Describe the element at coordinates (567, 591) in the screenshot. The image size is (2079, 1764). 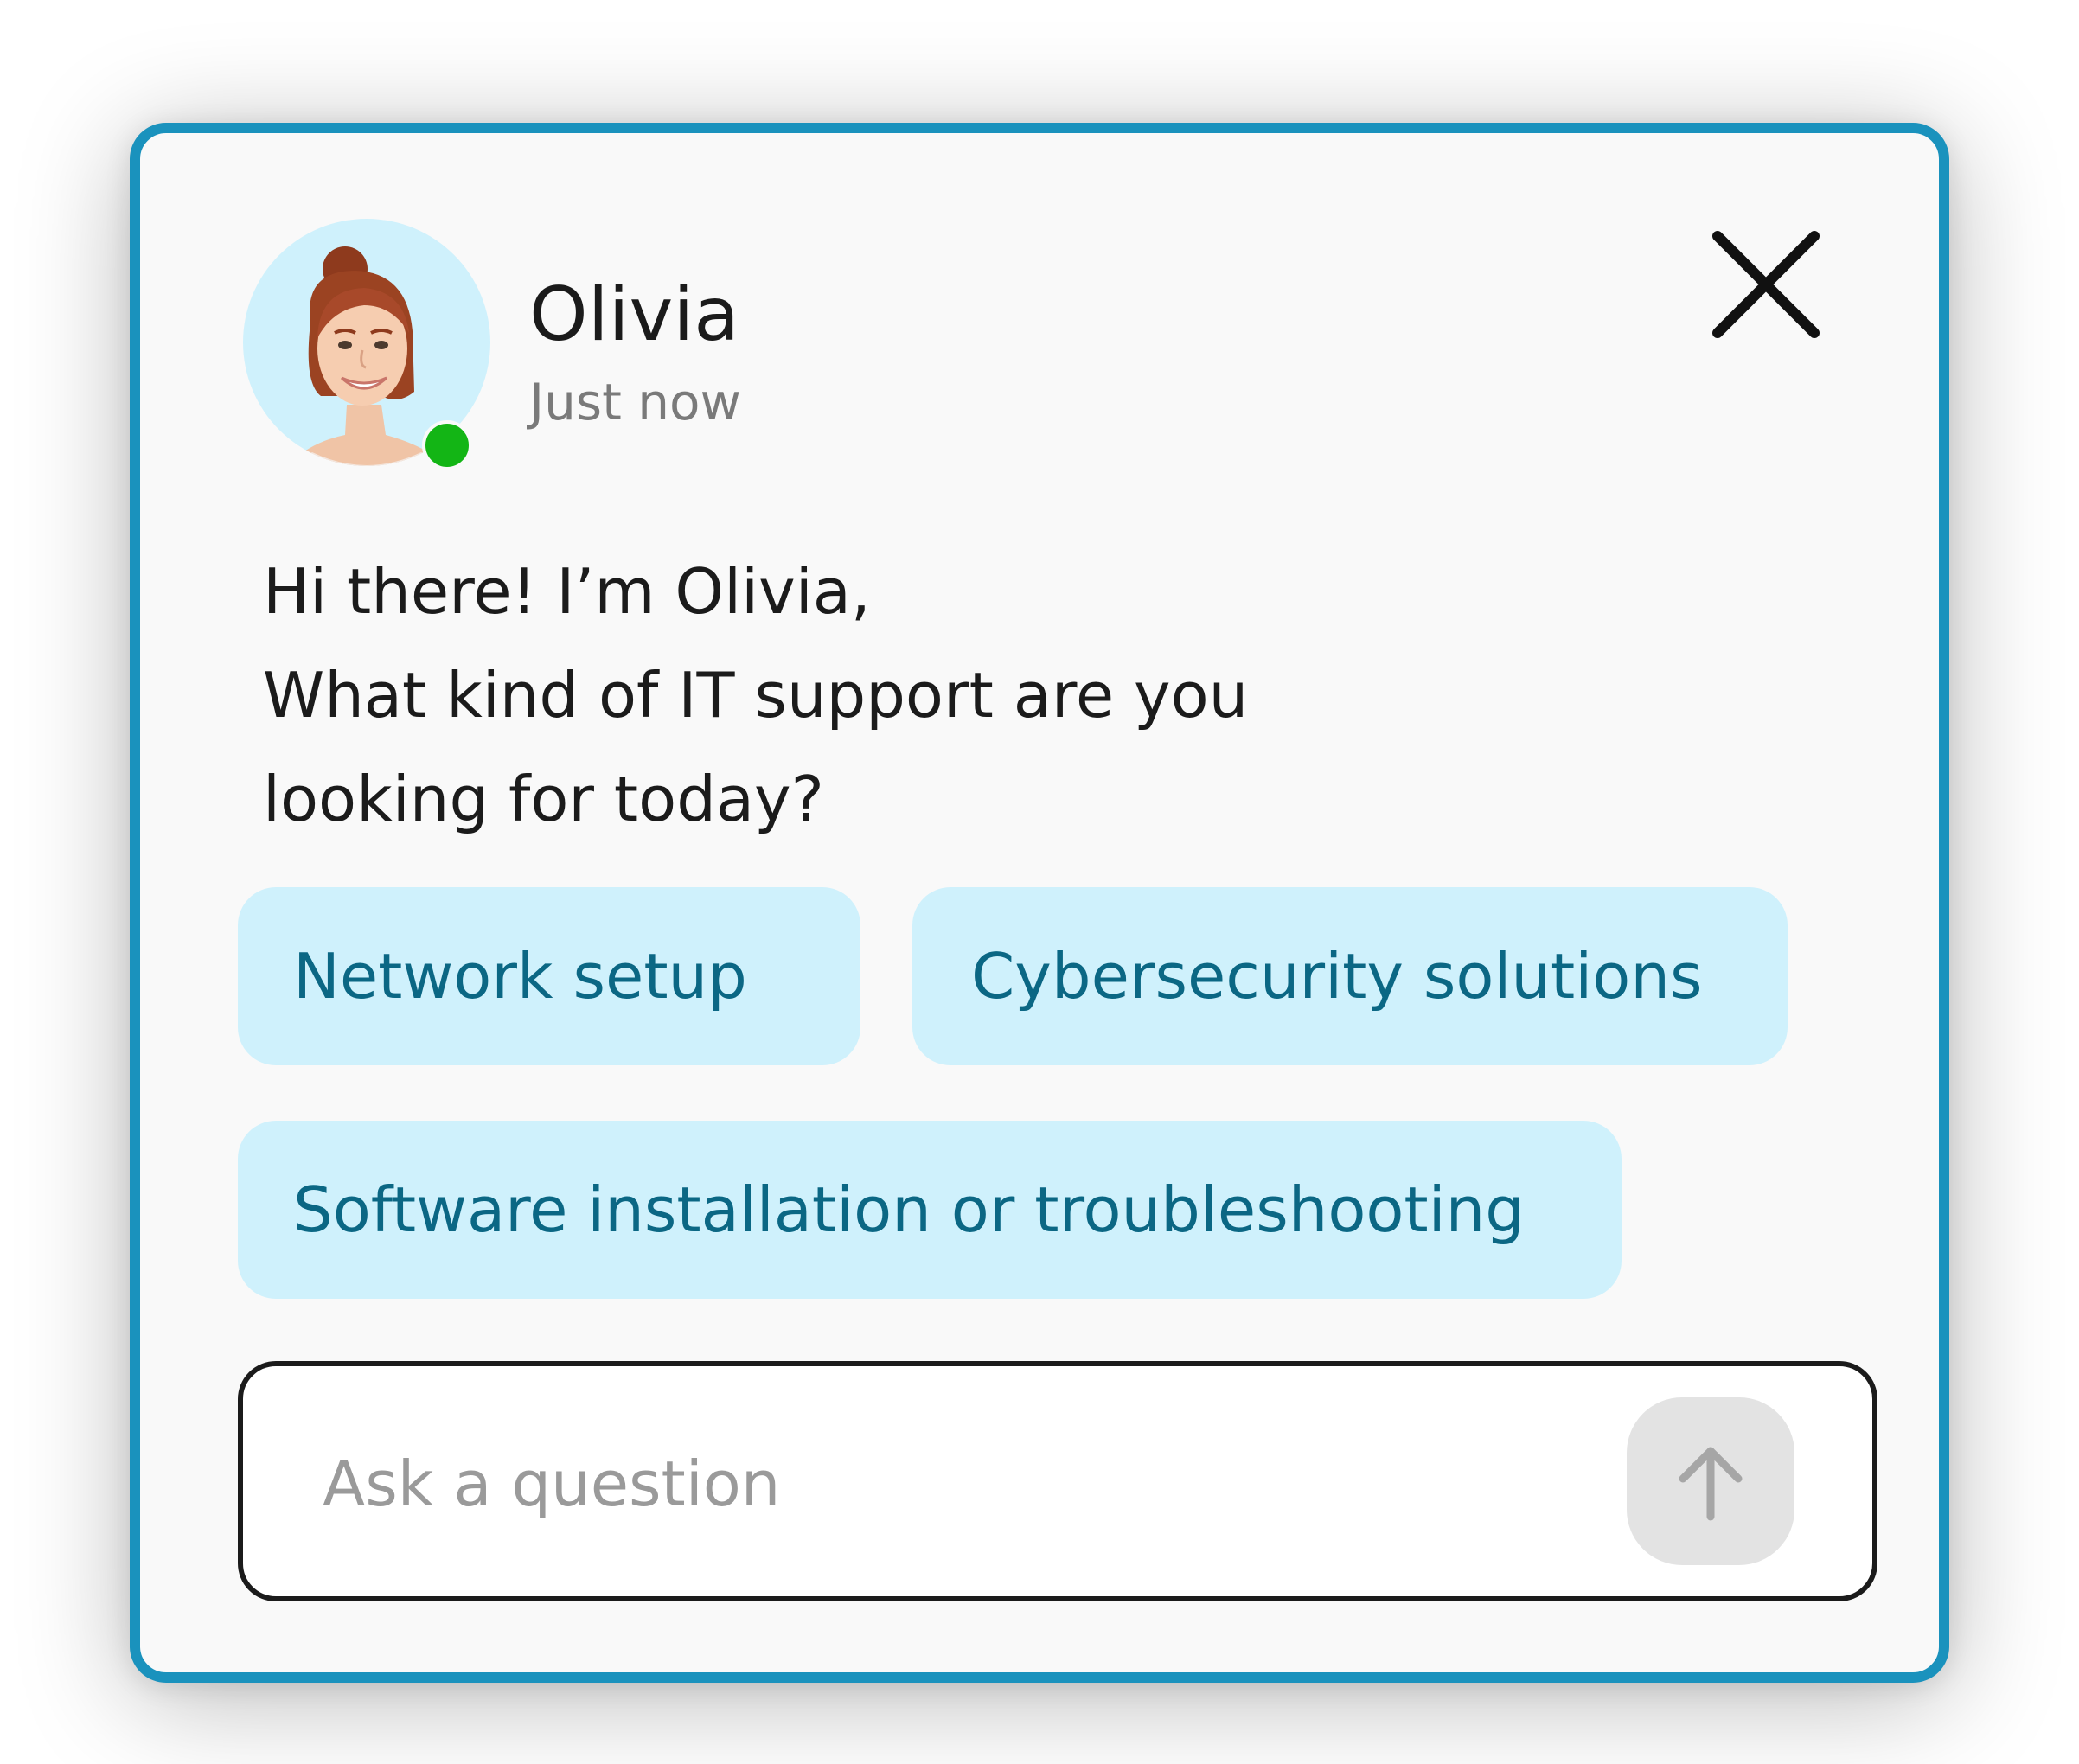
I see `message-line: Hi there! I’m Olivia,` at that location.